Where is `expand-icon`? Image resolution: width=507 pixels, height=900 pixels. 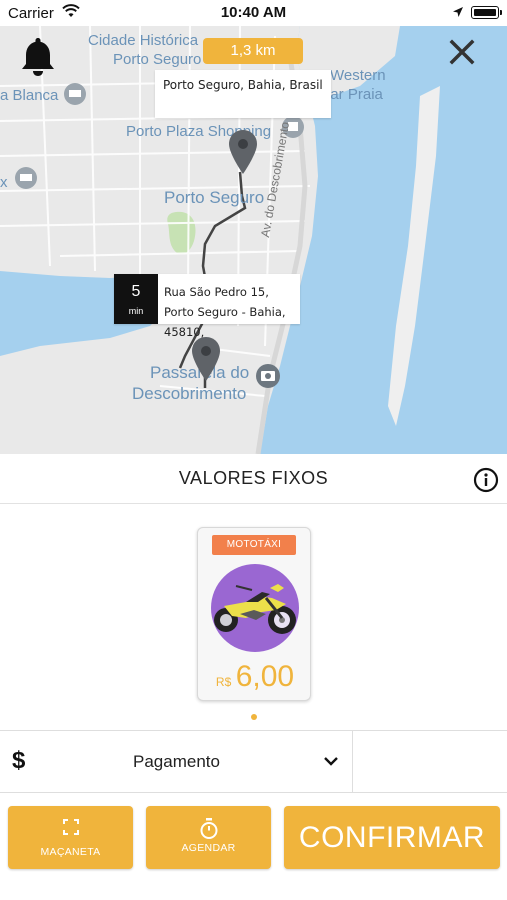 expand-icon is located at coordinates (70, 829).